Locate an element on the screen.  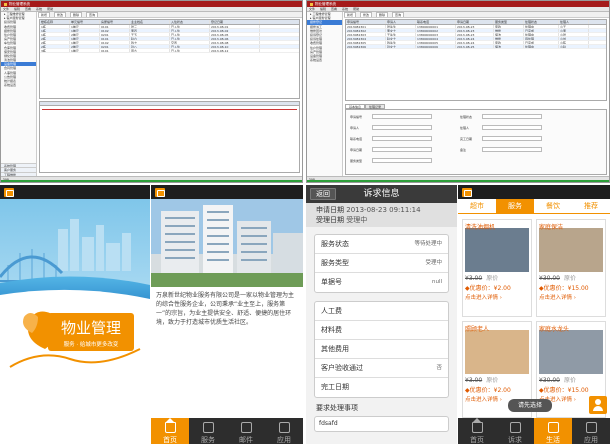
tab-life: 生活 is located at coordinates (553, 431).